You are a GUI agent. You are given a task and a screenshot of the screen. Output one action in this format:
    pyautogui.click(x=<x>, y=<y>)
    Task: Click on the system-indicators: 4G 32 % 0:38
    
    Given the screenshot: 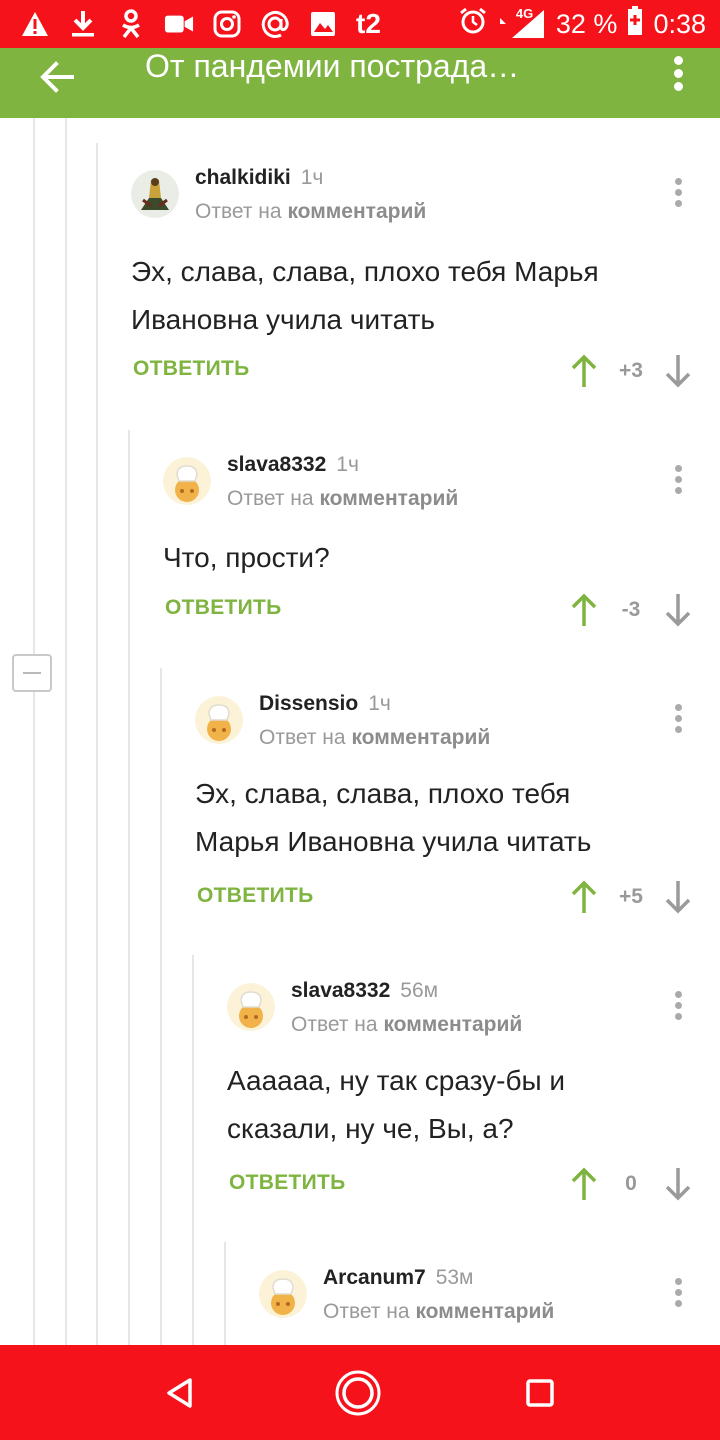 What is the action you would take?
    pyautogui.click(x=582, y=24)
    